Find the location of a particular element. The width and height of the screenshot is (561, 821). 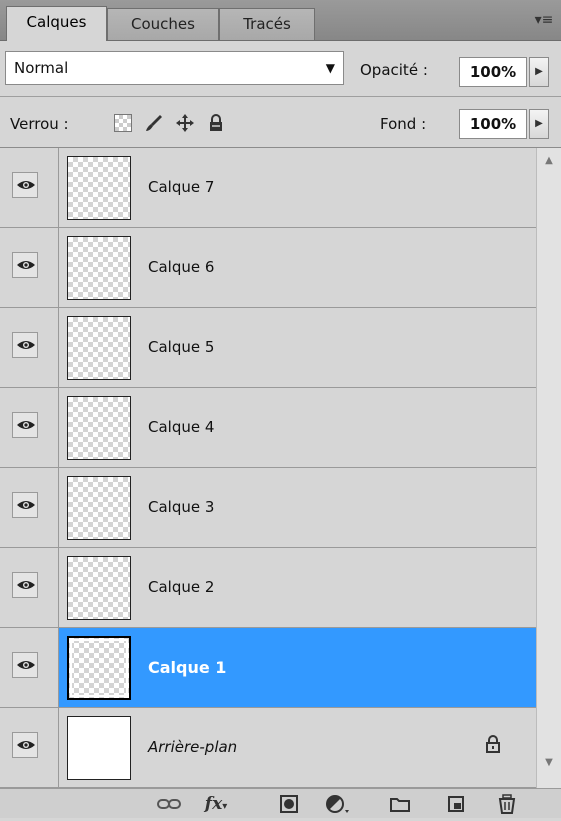

link-layers-icon is located at coordinates (169, 804).